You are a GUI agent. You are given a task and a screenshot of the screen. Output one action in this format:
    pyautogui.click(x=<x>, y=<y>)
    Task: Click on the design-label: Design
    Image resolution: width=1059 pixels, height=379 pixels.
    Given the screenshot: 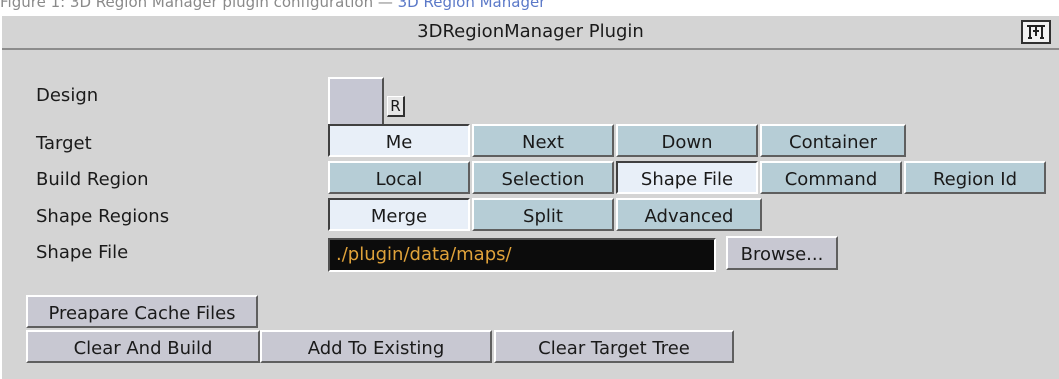 What is the action you would take?
    pyautogui.click(x=67, y=95)
    